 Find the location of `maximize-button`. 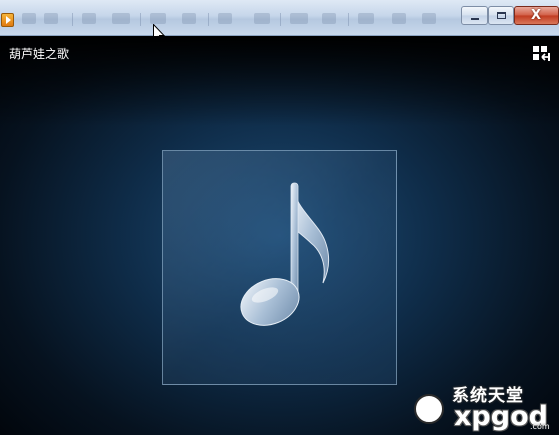

maximize-button is located at coordinates (501, 15).